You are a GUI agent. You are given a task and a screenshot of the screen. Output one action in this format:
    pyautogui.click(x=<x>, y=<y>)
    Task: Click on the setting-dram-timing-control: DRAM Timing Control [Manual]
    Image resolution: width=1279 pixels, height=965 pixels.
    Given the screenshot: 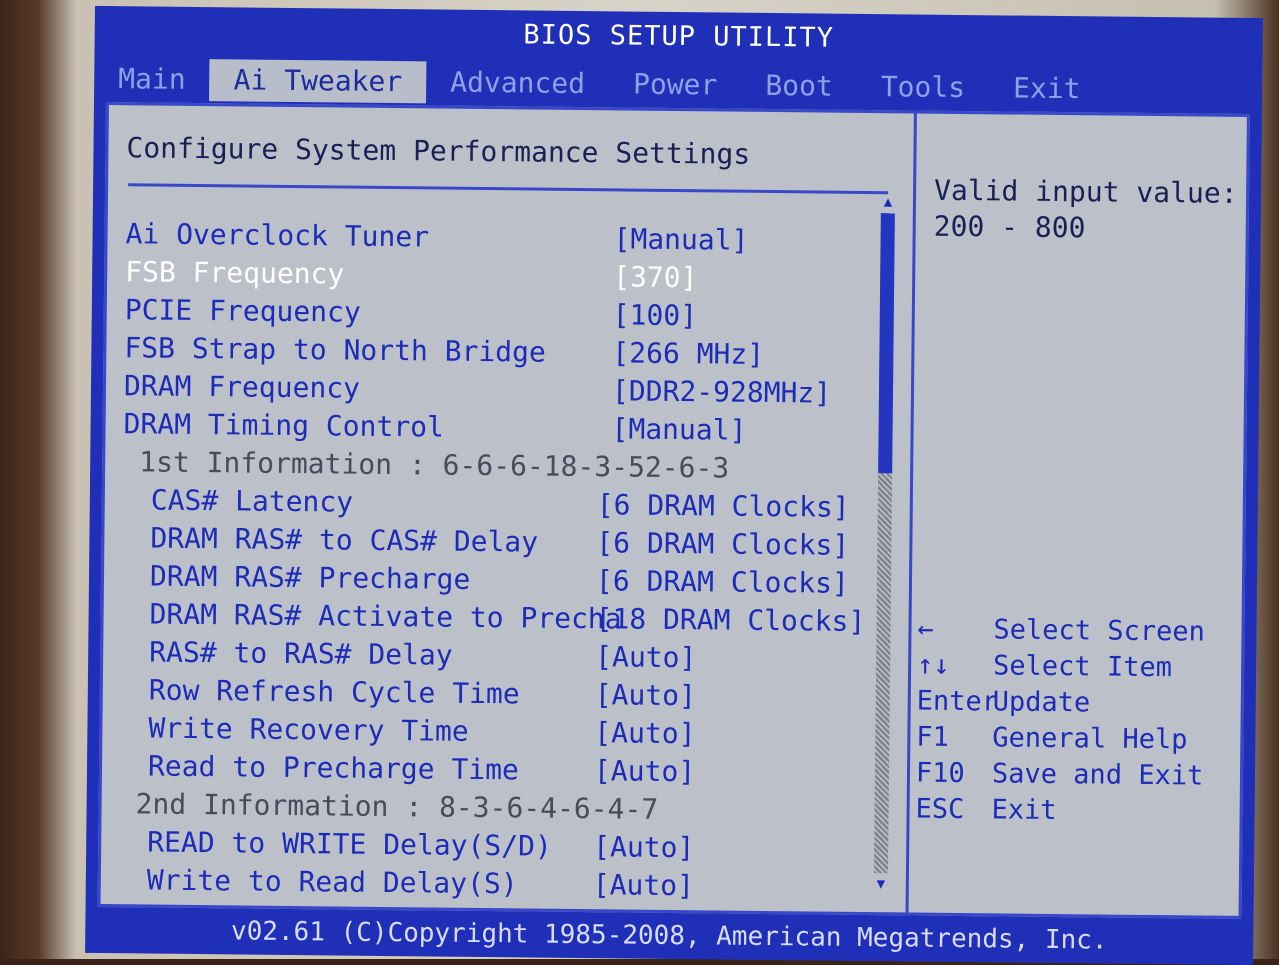 What is the action you would take?
    pyautogui.click(x=518, y=429)
    